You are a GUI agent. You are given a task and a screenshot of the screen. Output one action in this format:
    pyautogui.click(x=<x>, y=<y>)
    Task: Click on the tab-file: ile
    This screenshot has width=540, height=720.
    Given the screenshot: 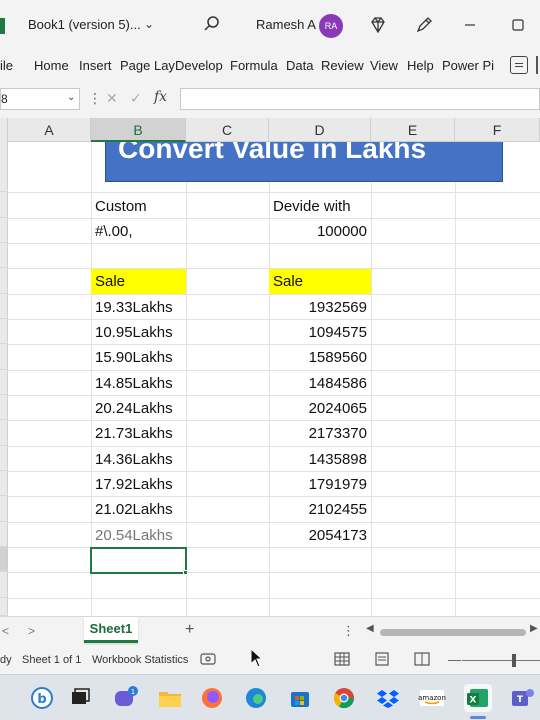 What is the action you would take?
    pyautogui.click(x=6, y=65)
    